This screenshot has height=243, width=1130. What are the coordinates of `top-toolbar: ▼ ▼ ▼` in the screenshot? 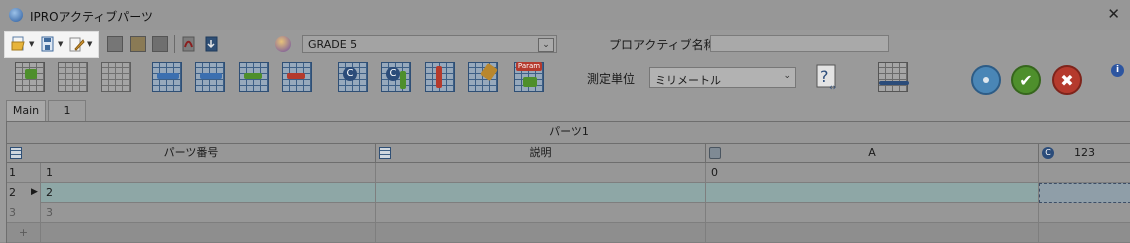 It's located at (565, 44).